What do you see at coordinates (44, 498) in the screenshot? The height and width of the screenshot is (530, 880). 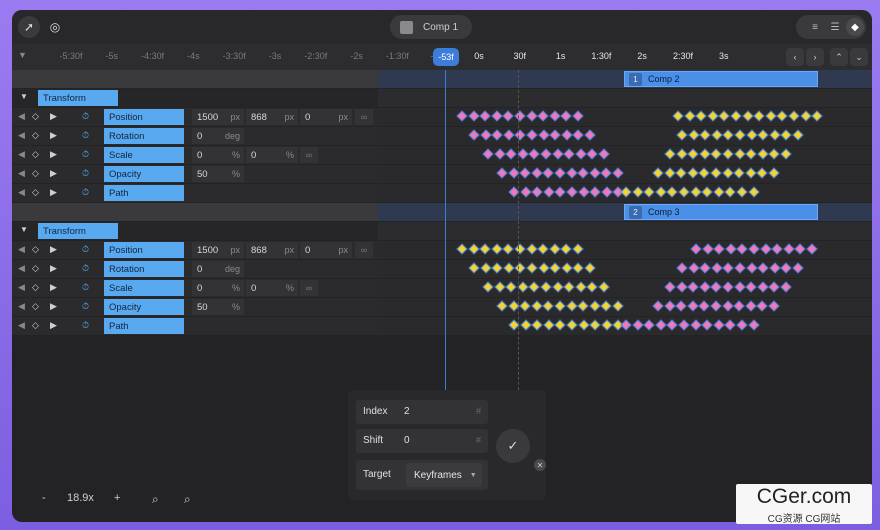 I see `zoom-out-button: -` at bounding box center [44, 498].